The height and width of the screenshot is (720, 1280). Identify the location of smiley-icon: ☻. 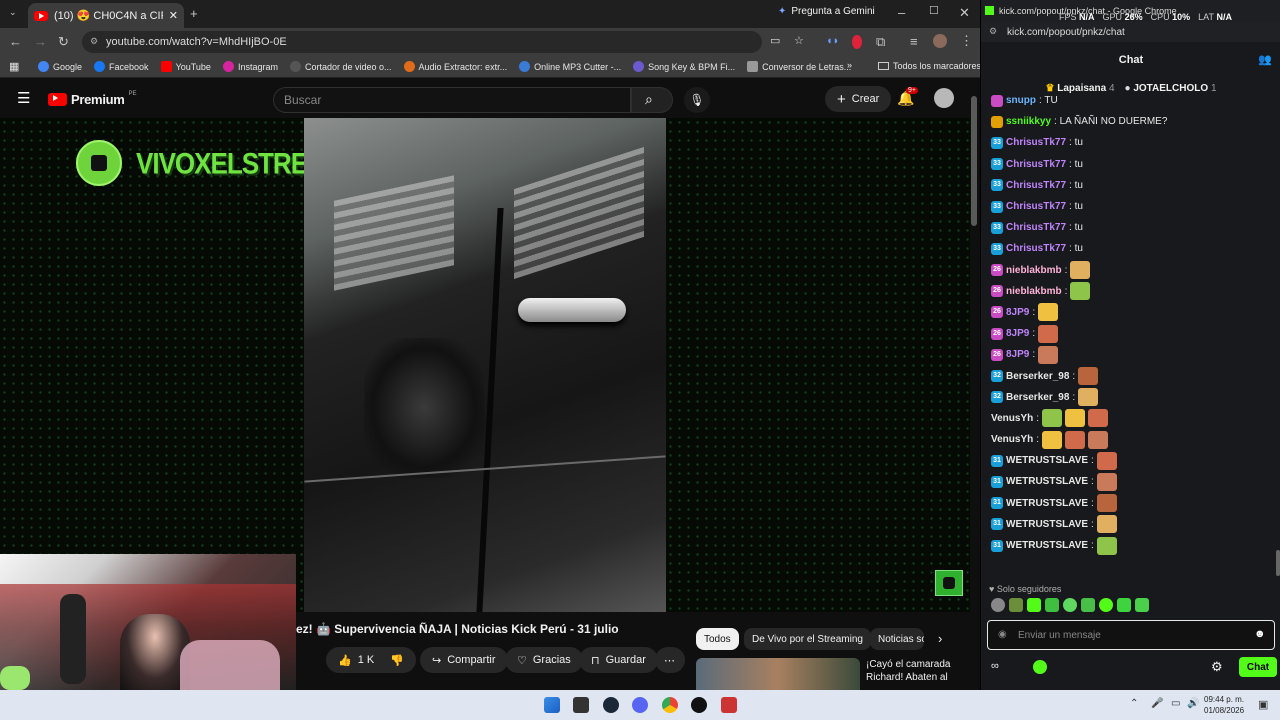
(1260, 634).